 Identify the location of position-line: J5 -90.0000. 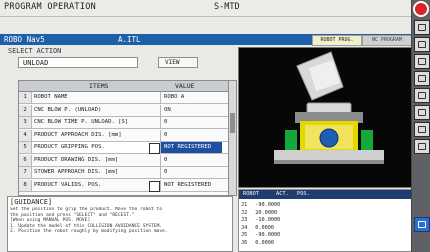
(260, 235).